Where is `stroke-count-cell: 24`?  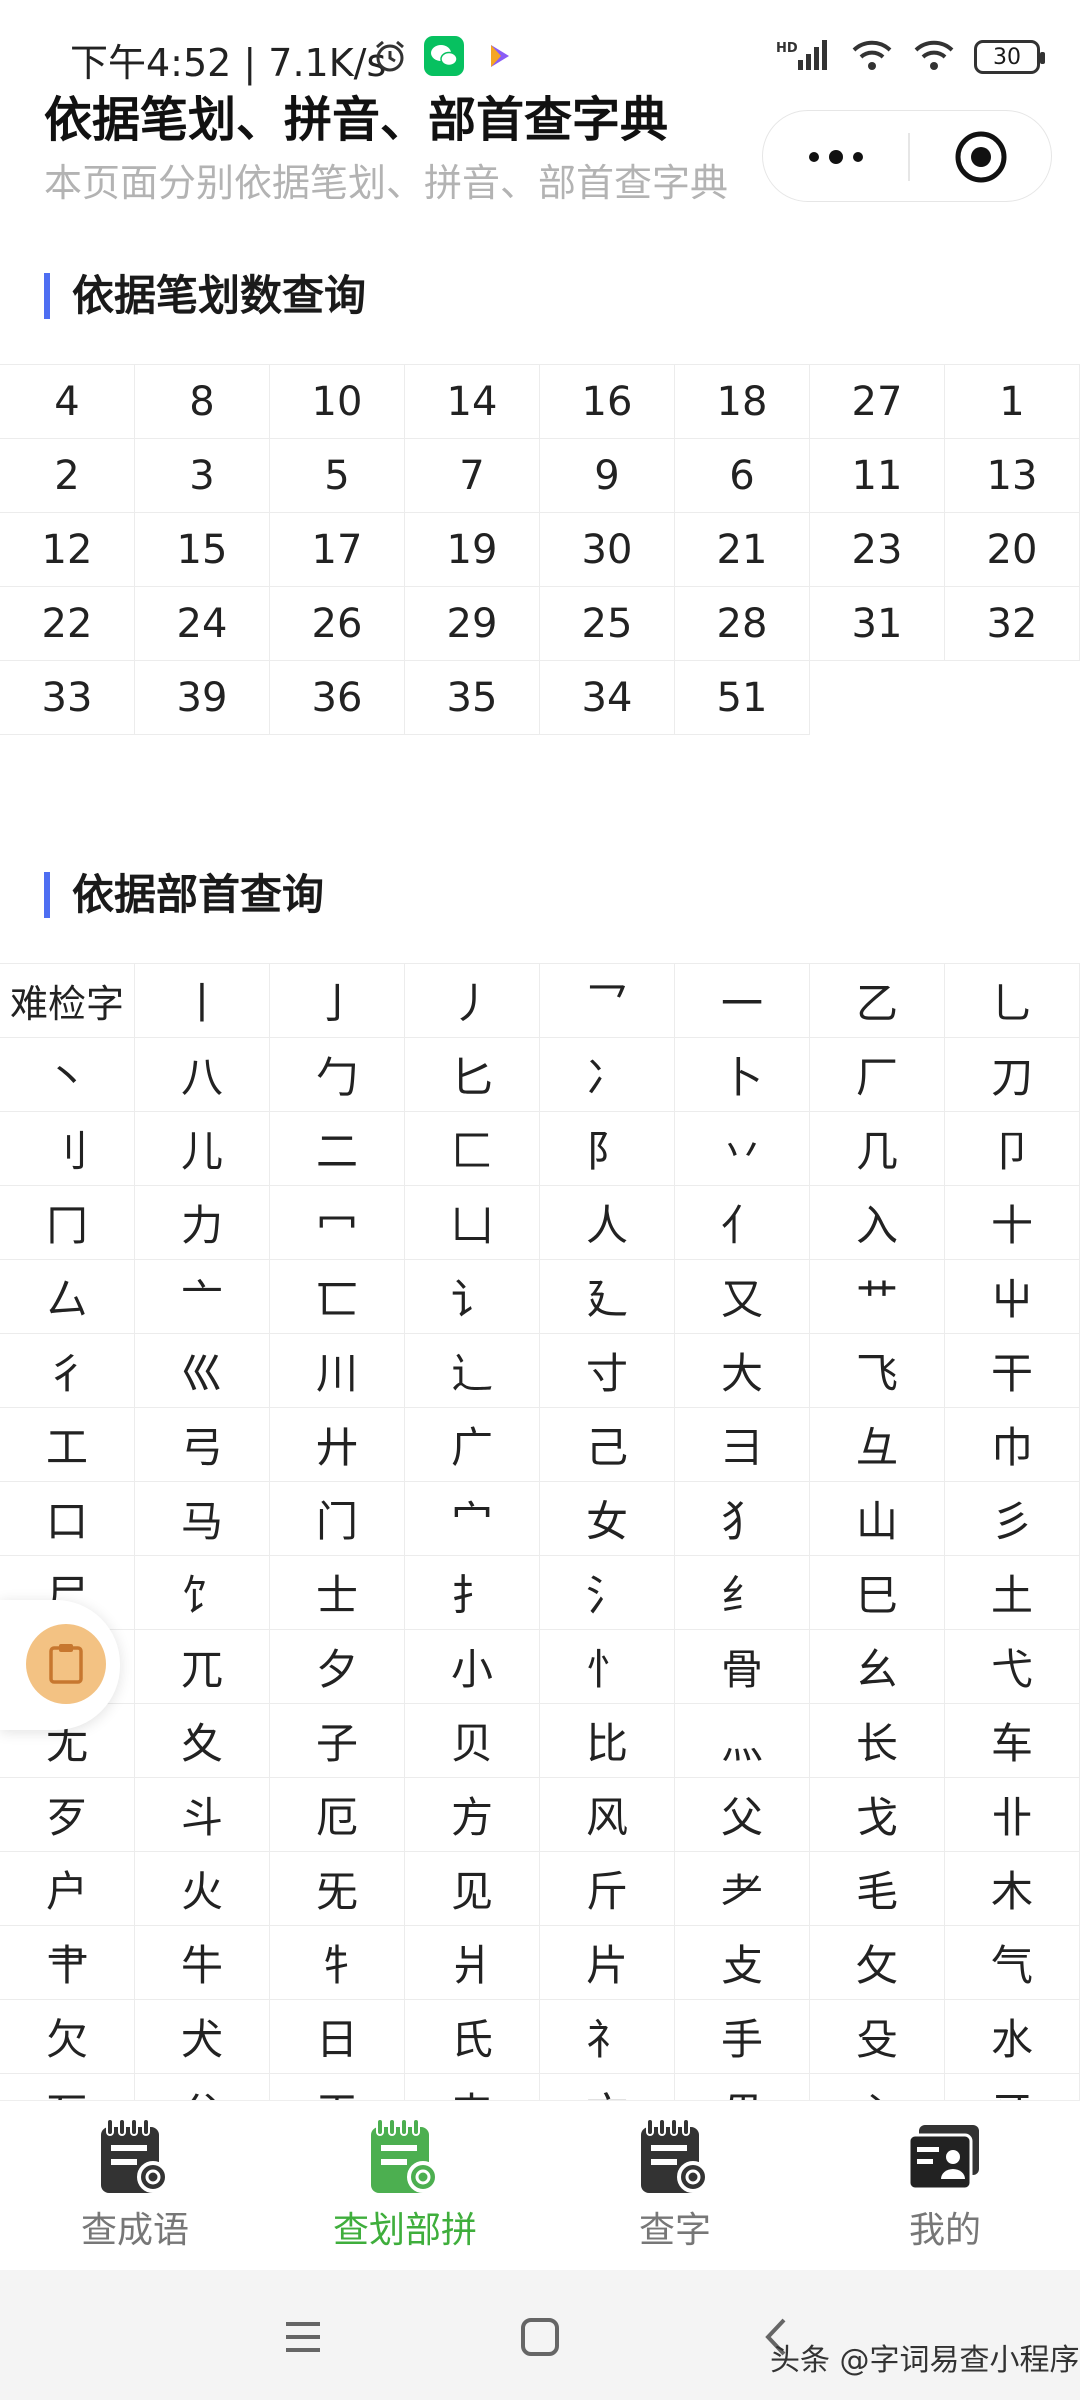 stroke-count-cell: 24 is located at coordinates (202, 624).